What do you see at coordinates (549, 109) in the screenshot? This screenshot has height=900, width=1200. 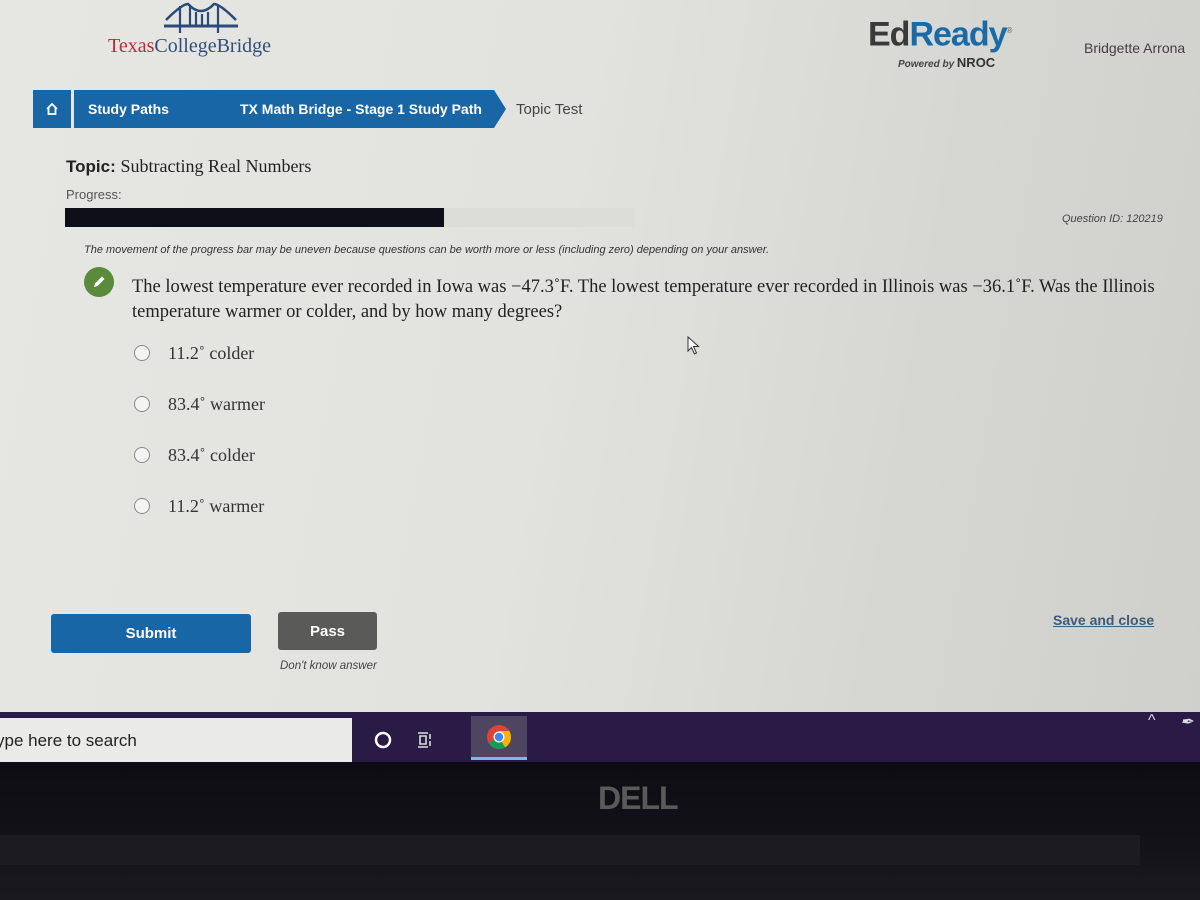 I see `breadcrumb-current: Topic Test` at bounding box center [549, 109].